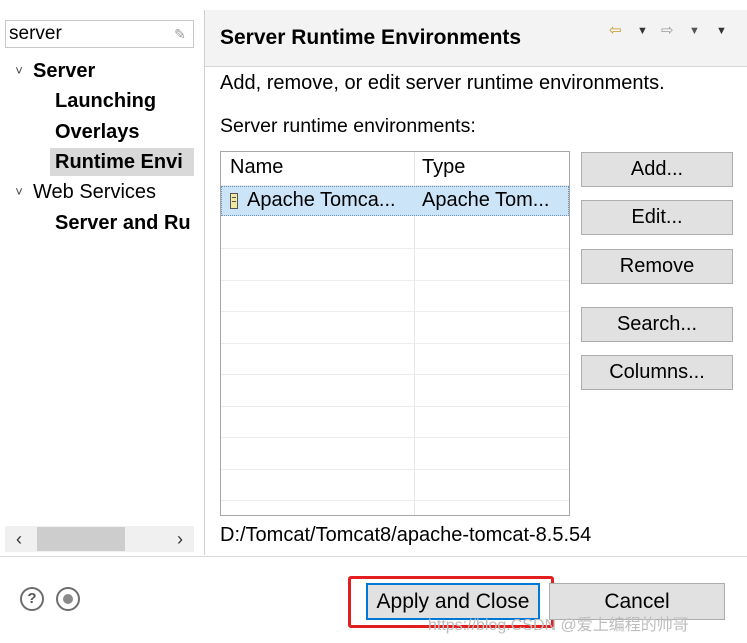 This screenshot has height=643, width=747. I want to click on tree-item-launching: Launching, so click(105, 101).